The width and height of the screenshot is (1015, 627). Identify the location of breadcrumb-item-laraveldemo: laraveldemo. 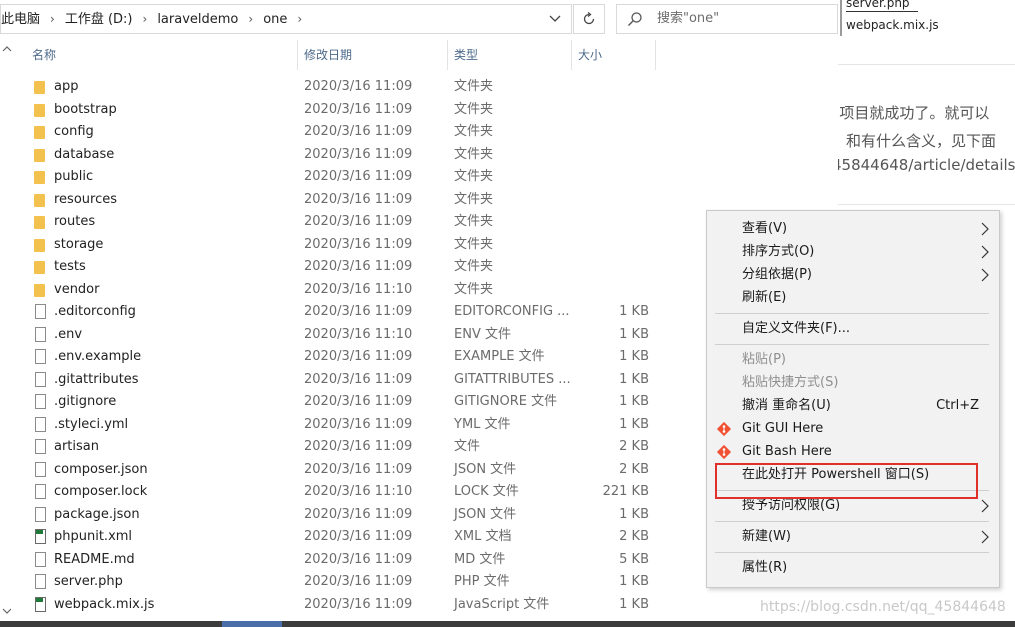
(197, 20).